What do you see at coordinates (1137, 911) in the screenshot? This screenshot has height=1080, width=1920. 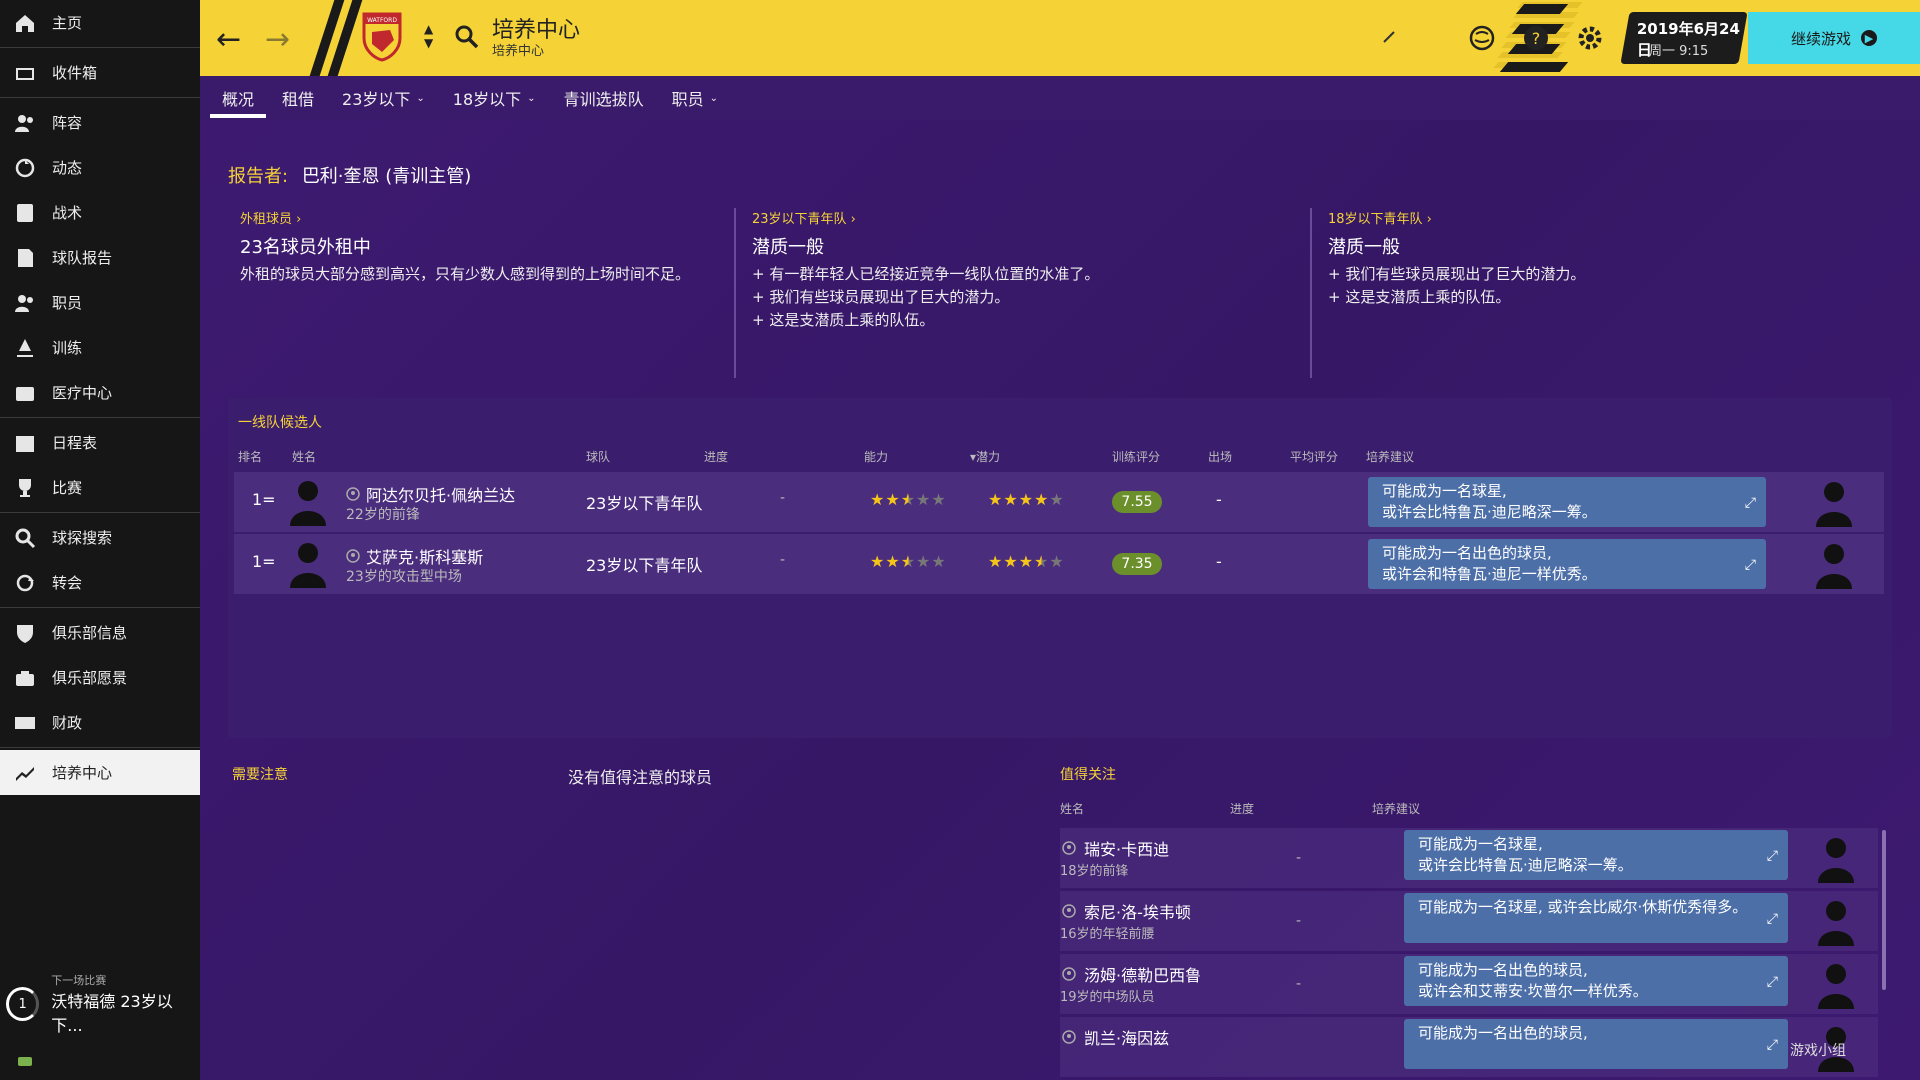 I see `player-name: 索尼·洛-埃韦顿` at bounding box center [1137, 911].